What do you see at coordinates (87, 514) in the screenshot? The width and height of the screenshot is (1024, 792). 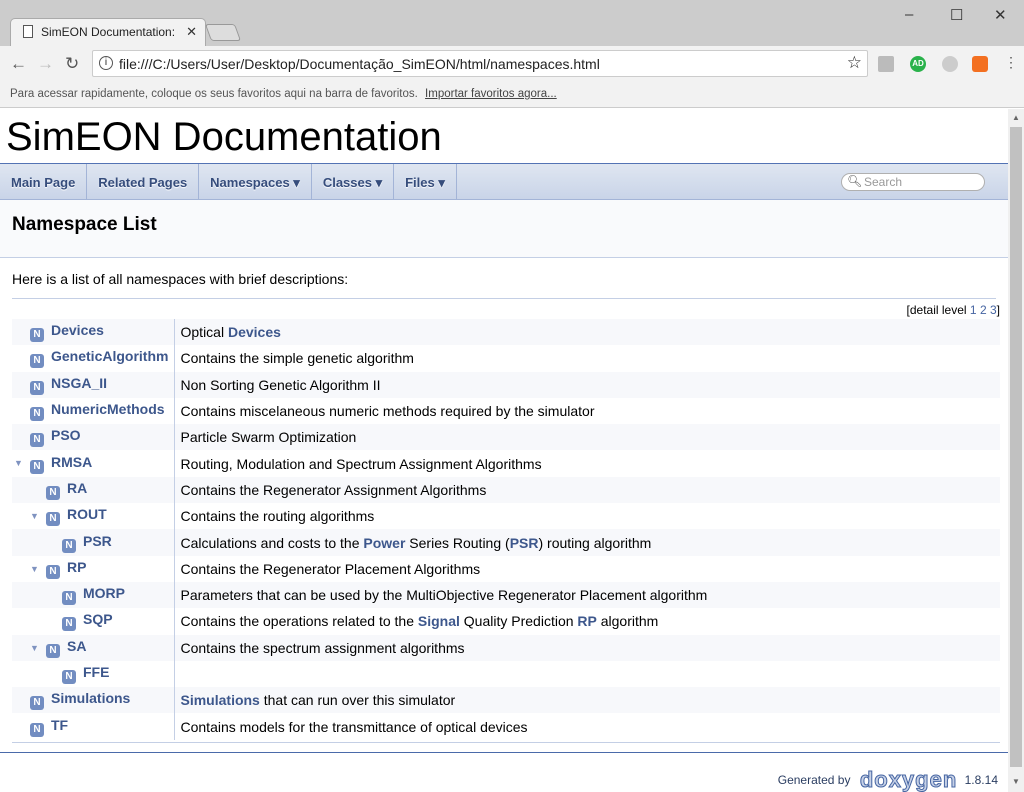 I see `namespace-link: ROUT` at bounding box center [87, 514].